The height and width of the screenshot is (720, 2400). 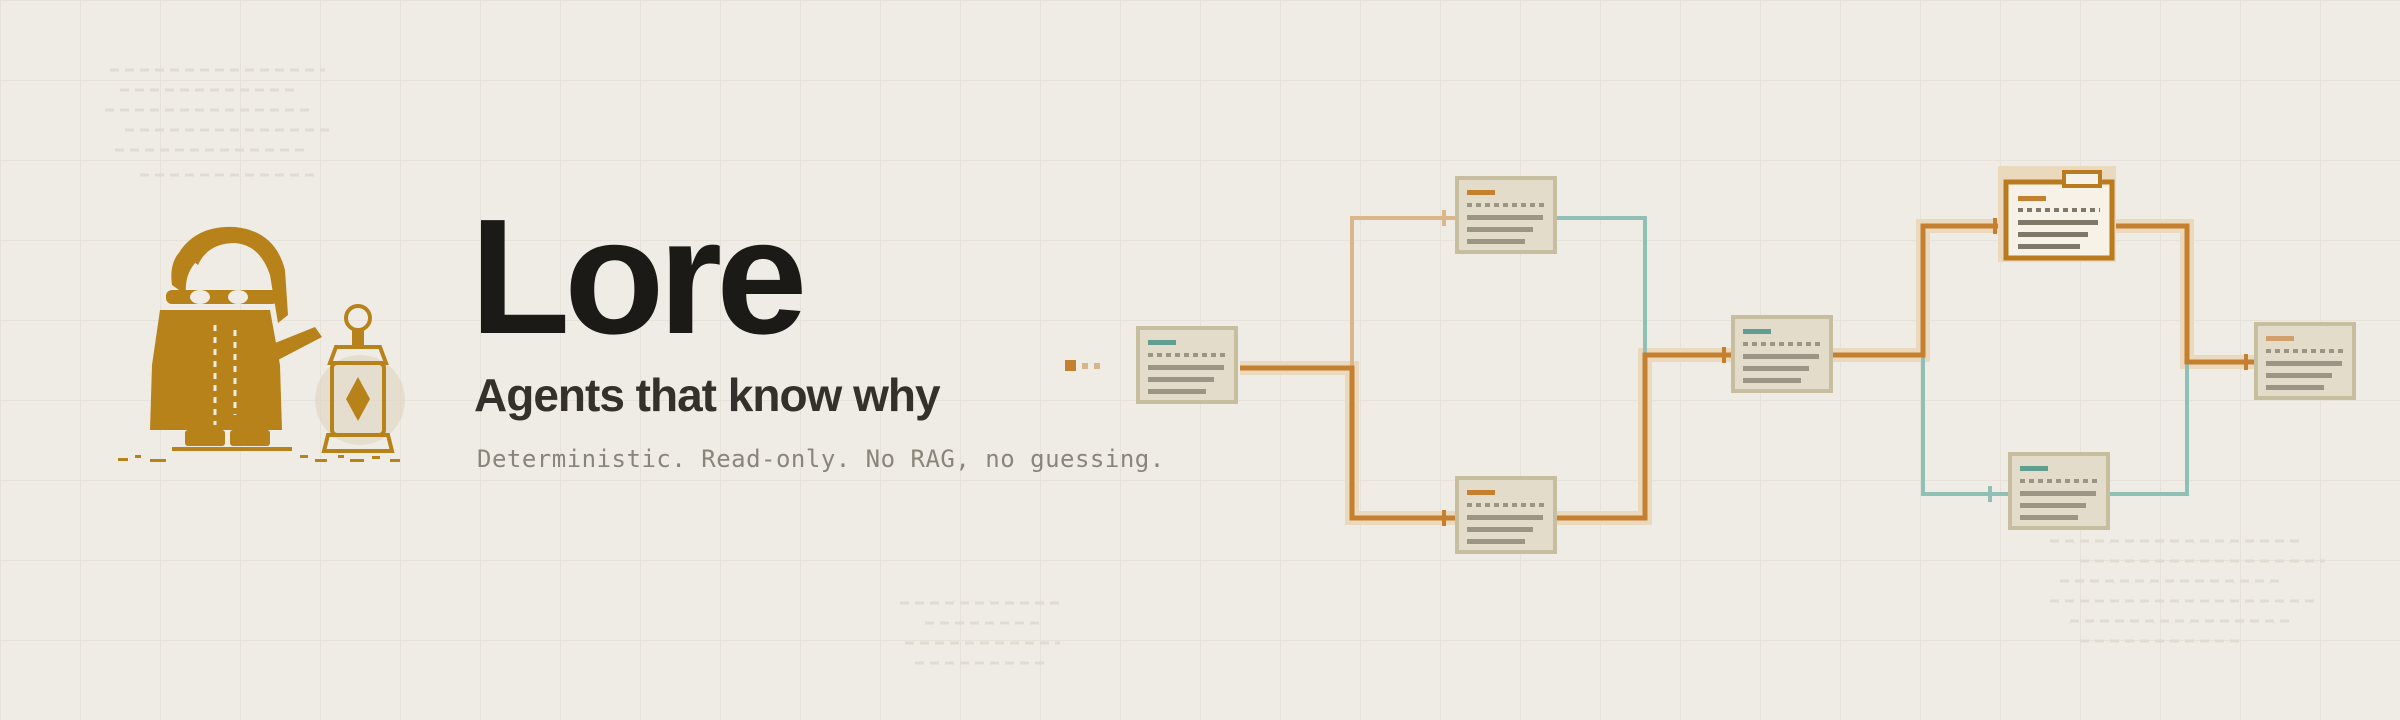 What do you see at coordinates (220, 122) in the screenshot?
I see `decorative-dash-cluster-top-left` at bounding box center [220, 122].